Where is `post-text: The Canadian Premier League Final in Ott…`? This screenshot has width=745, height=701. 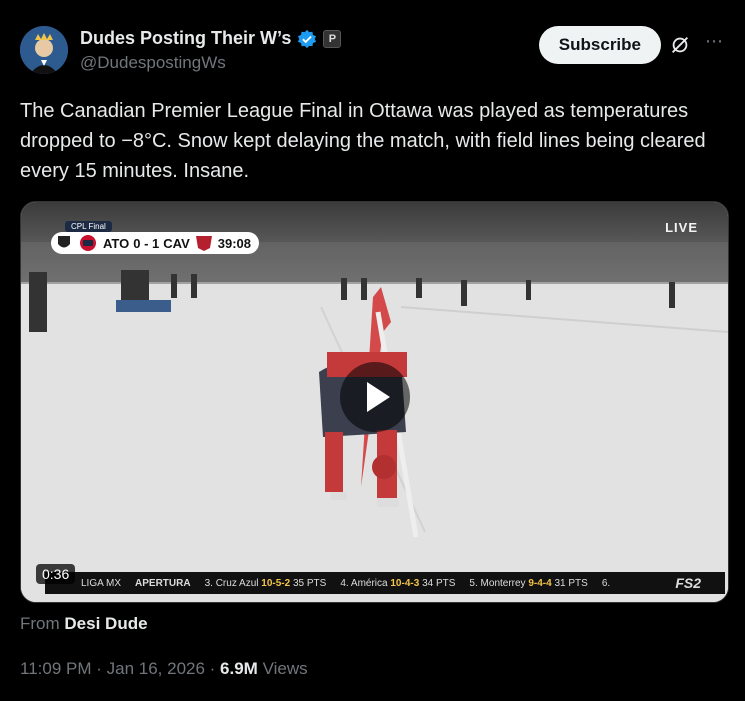
post-text: The Canadian Premier League Final in Ott… is located at coordinates (363, 141).